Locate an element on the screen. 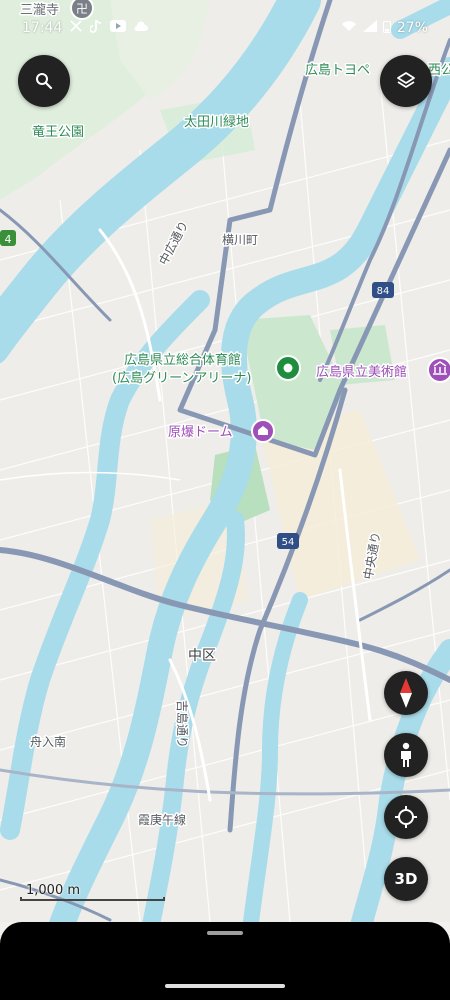 This screenshot has width=450, height=1000. route-shield-4: 4 is located at coordinates (8, 238).